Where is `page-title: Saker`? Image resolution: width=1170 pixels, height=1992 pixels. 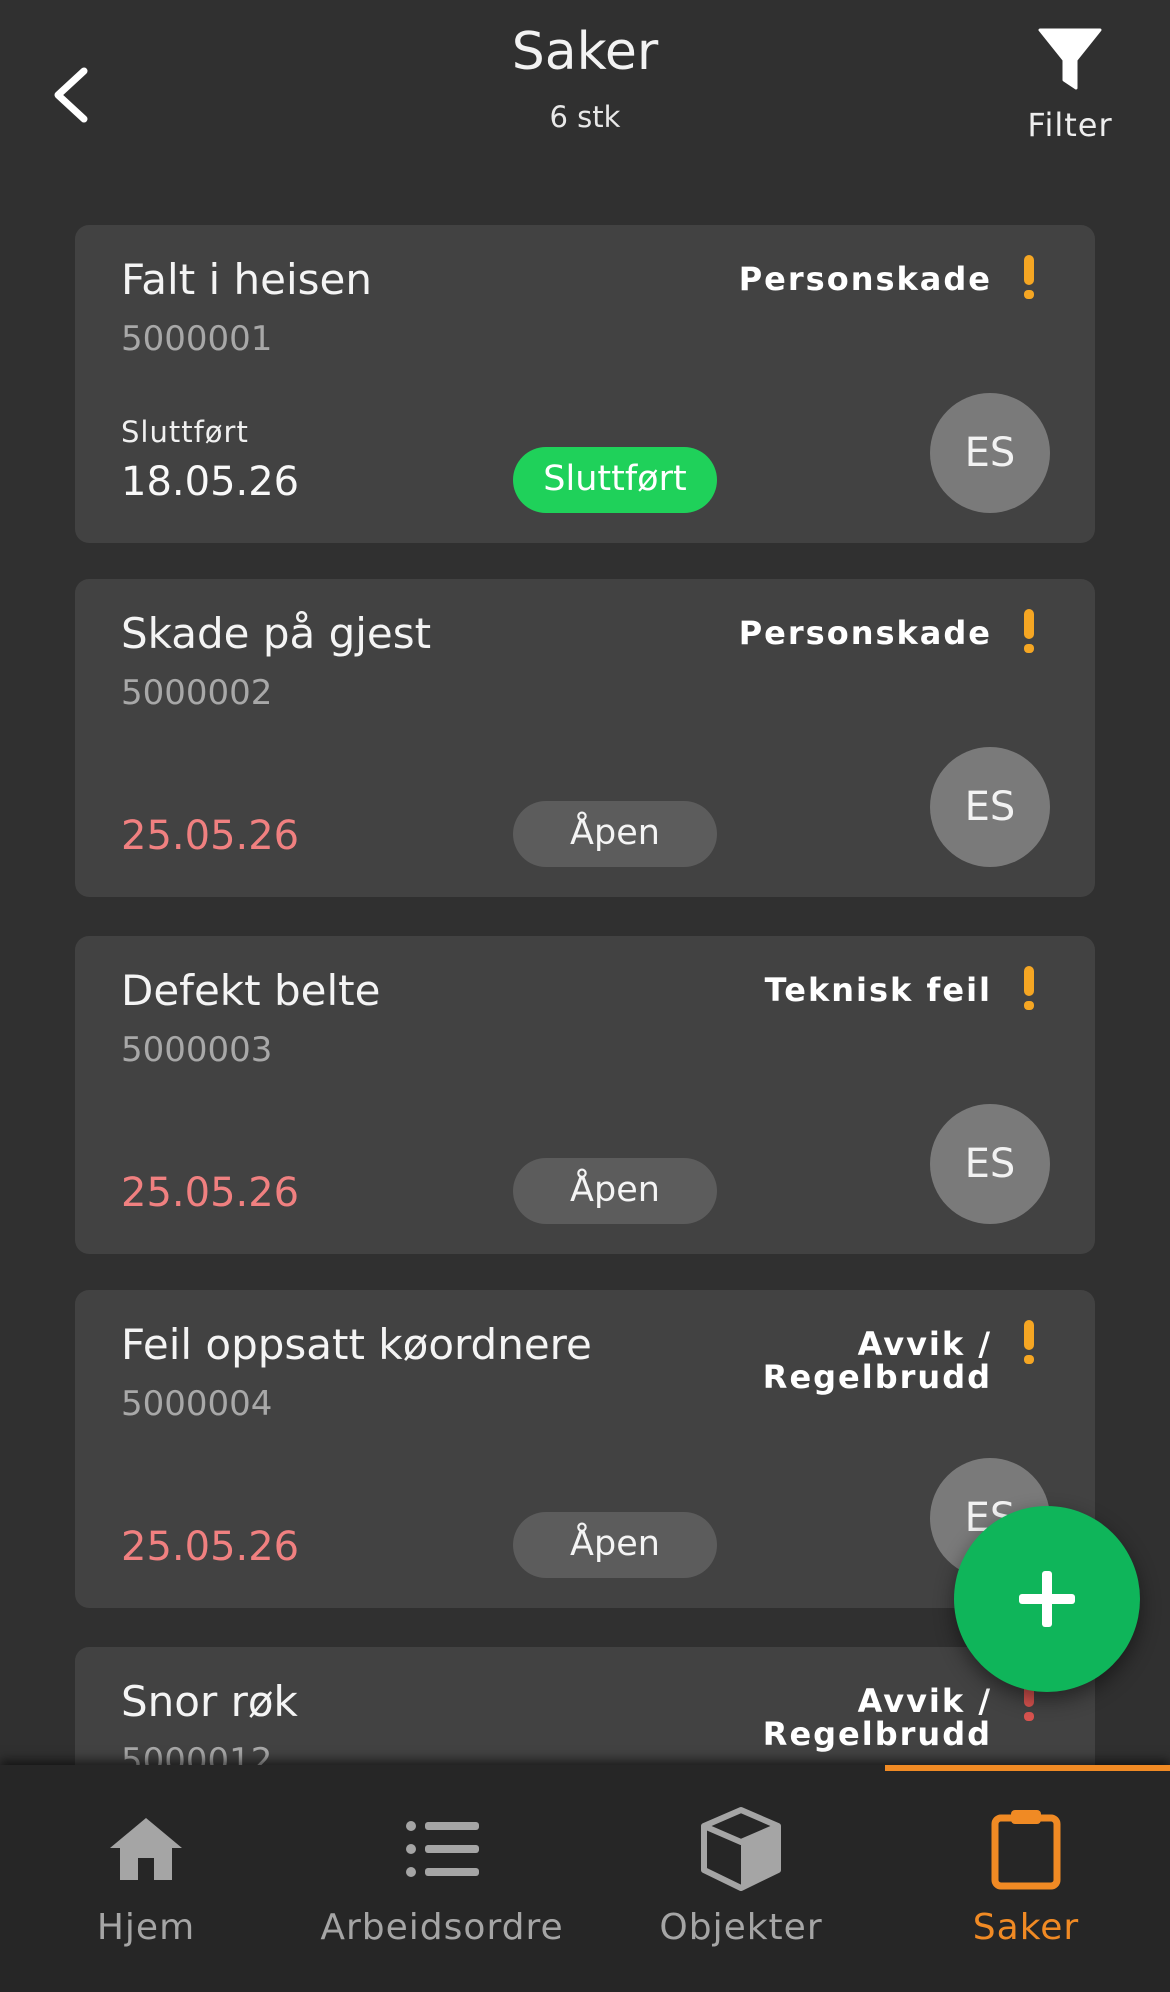 page-title: Saker is located at coordinates (585, 52).